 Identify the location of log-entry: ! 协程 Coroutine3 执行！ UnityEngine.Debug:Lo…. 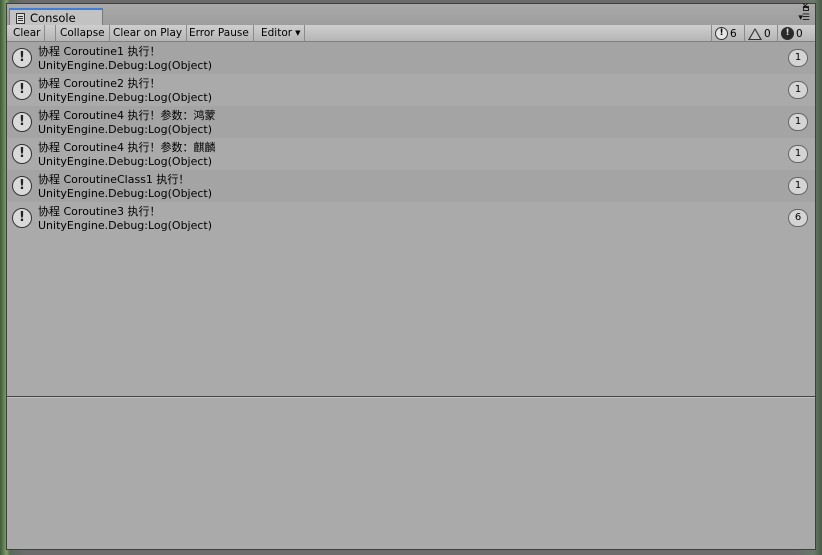
(411, 218).